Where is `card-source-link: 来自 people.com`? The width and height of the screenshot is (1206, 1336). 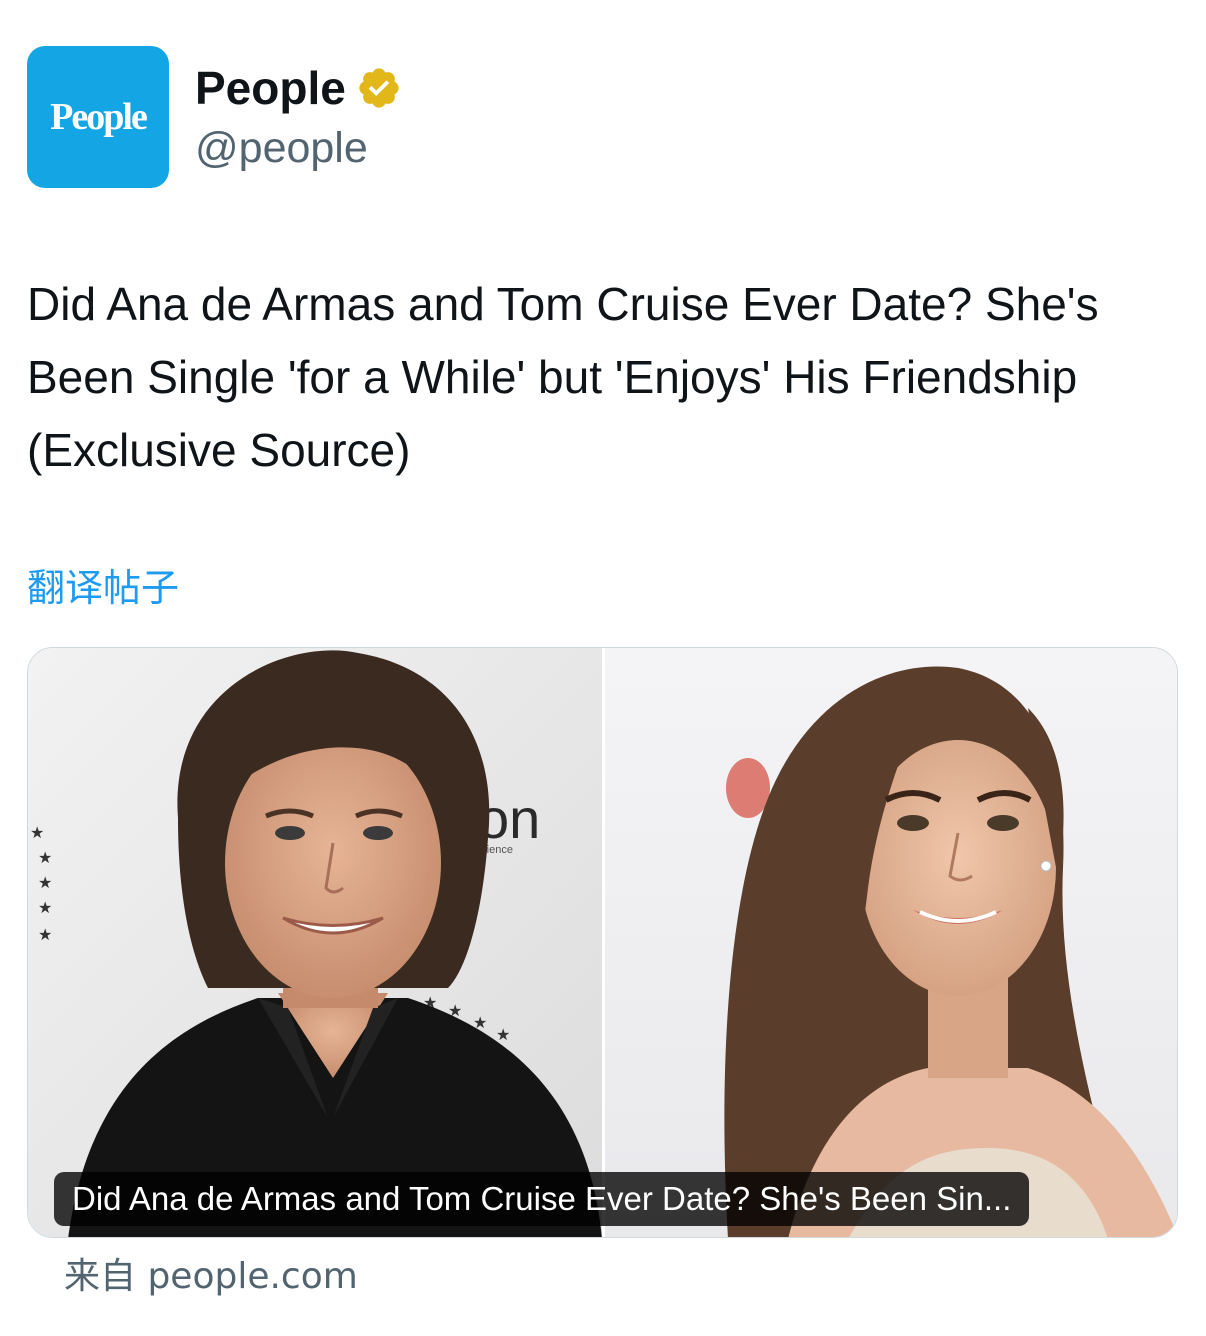
card-source-link: 来自 people.com is located at coordinates (211, 1277).